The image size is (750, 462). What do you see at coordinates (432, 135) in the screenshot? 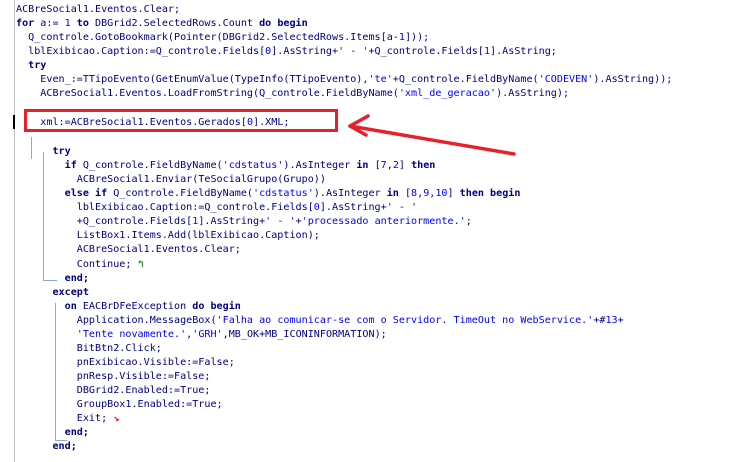
I see `red-arrow-annotation` at bounding box center [432, 135].